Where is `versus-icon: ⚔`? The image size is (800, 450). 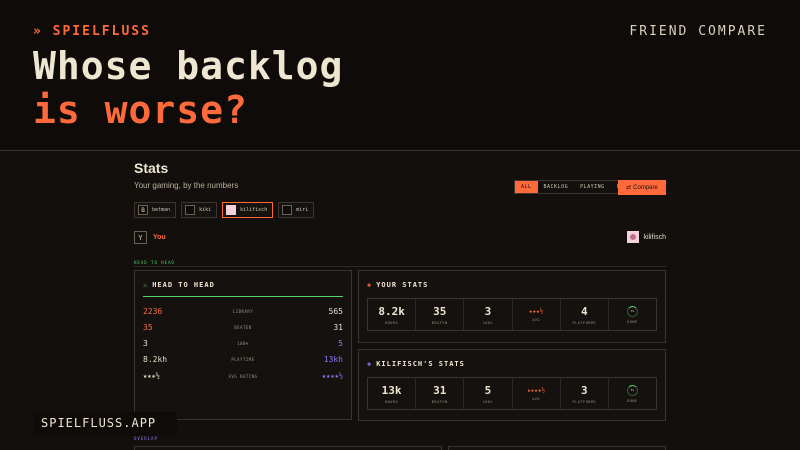 versus-icon: ⚔ is located at coordinates (146, 285).